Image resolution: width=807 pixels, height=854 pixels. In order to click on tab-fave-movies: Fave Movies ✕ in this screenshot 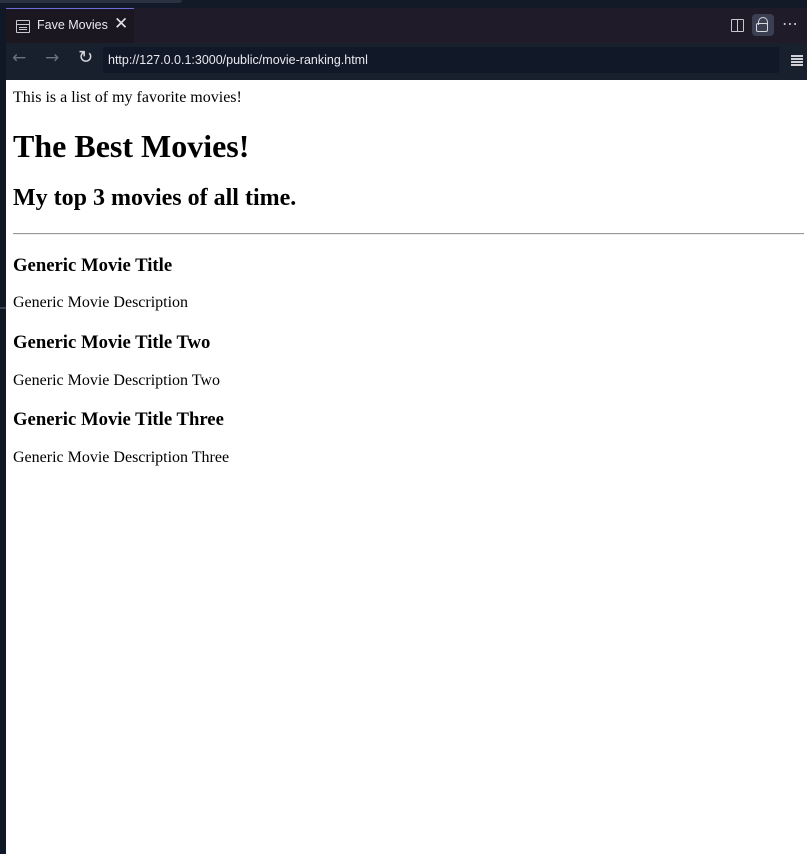, I will do `click(70, 25)`.